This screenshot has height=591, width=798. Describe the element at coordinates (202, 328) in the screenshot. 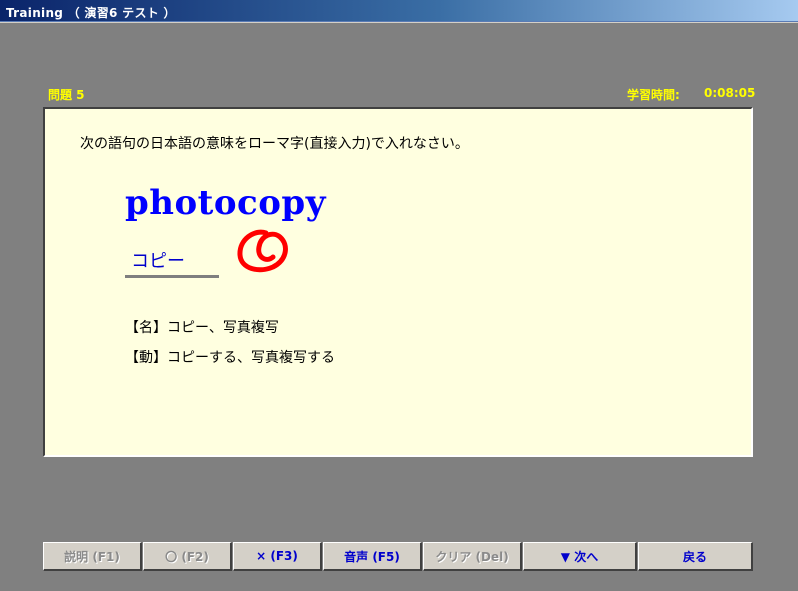

I see `meaning-noun: 【名】コピー、写真複写` at that location.